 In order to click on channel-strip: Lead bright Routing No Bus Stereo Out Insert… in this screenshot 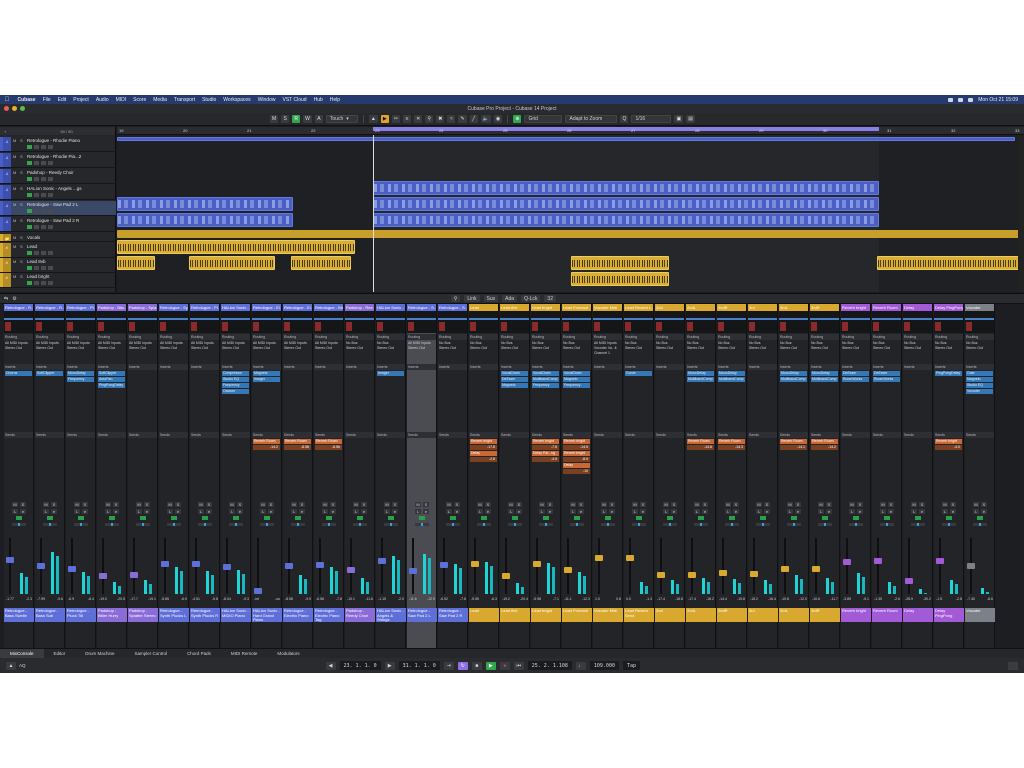, I will do `click(546, 476)`.